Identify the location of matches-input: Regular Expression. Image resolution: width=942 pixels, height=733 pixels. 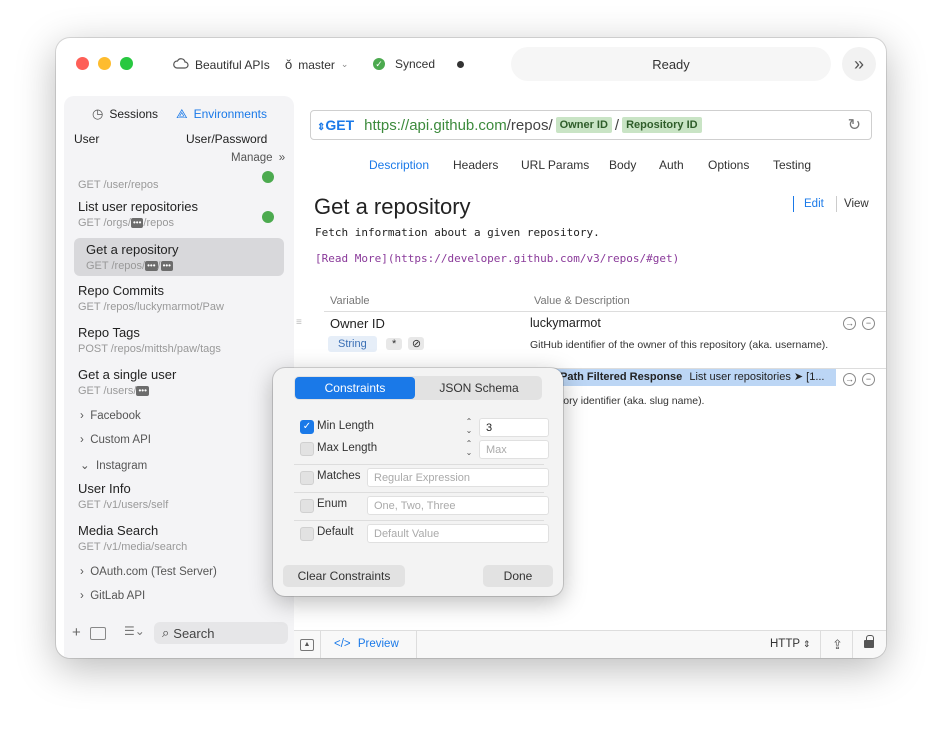
(458, 477).